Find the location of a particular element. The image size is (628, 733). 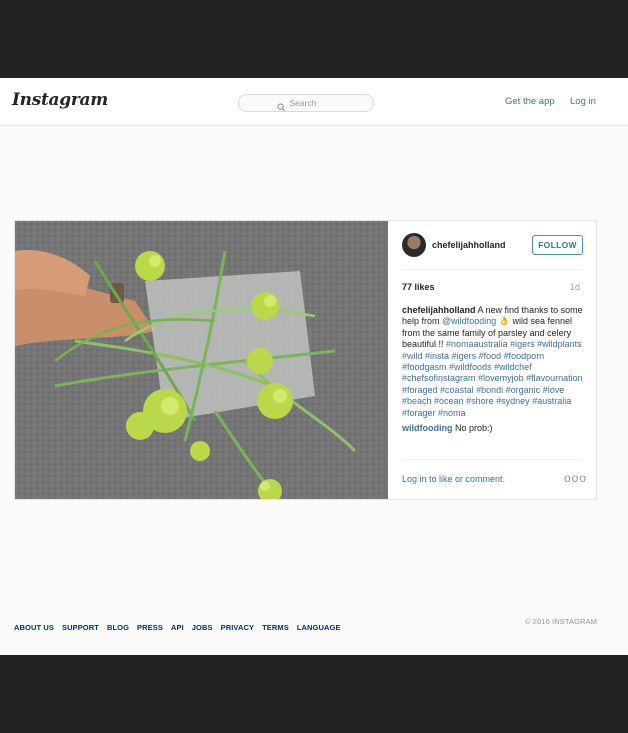

hashtag-link: #wildchef is located at coordinates (513, 367).